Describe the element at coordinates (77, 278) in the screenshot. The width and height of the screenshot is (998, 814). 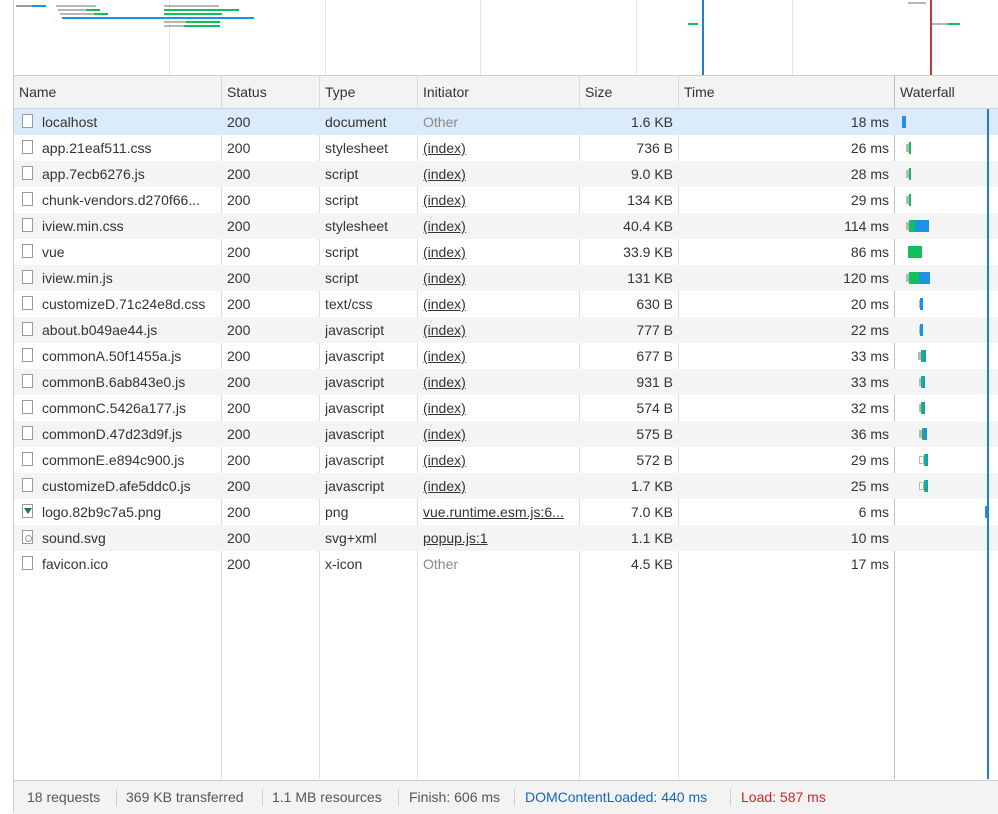
I see `request-name: iview.min.js` at that location.